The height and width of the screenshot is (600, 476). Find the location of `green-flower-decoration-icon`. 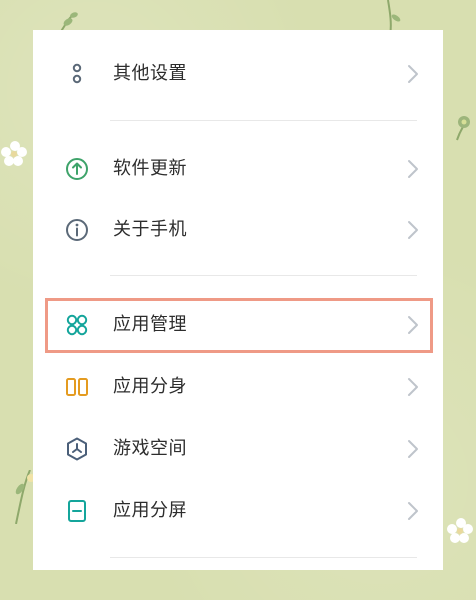

green-flower-decoration-icon is located at coordinates (463, 128).